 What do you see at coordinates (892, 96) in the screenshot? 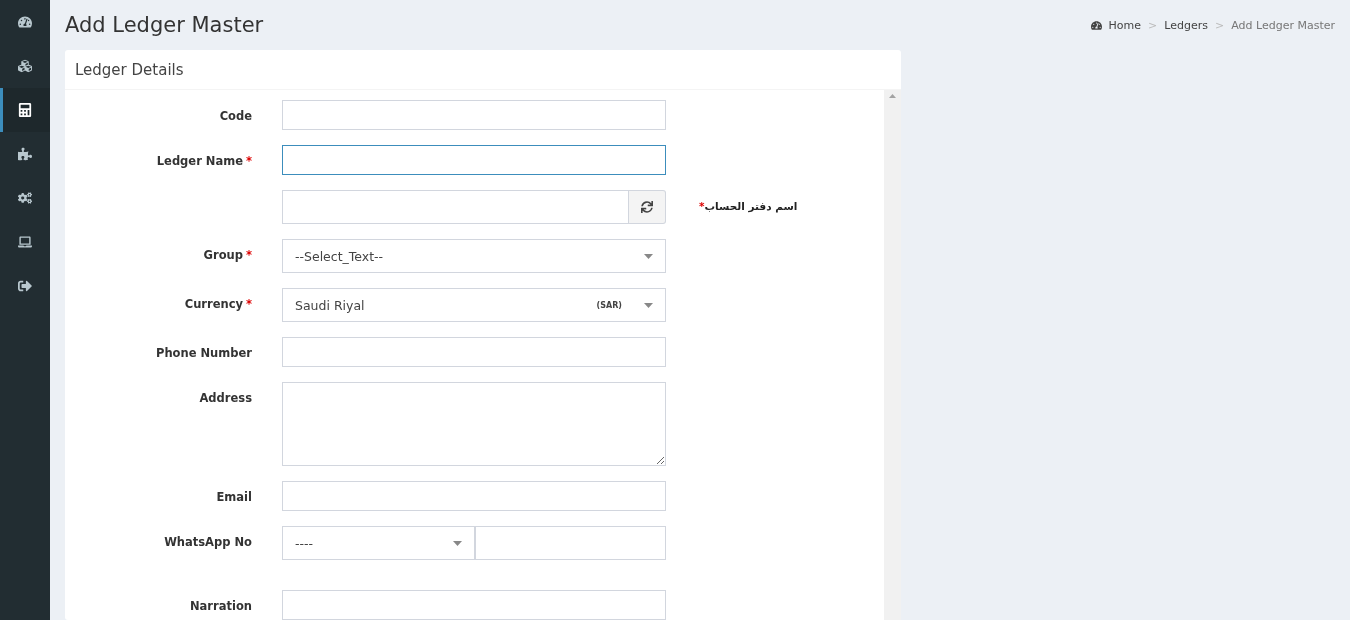
I see `scroll-up-icon` at bounding box center [892, 96].